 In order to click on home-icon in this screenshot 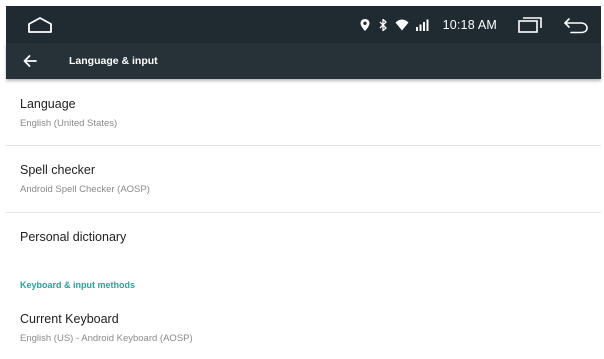, I will do `click(40, 25)`.